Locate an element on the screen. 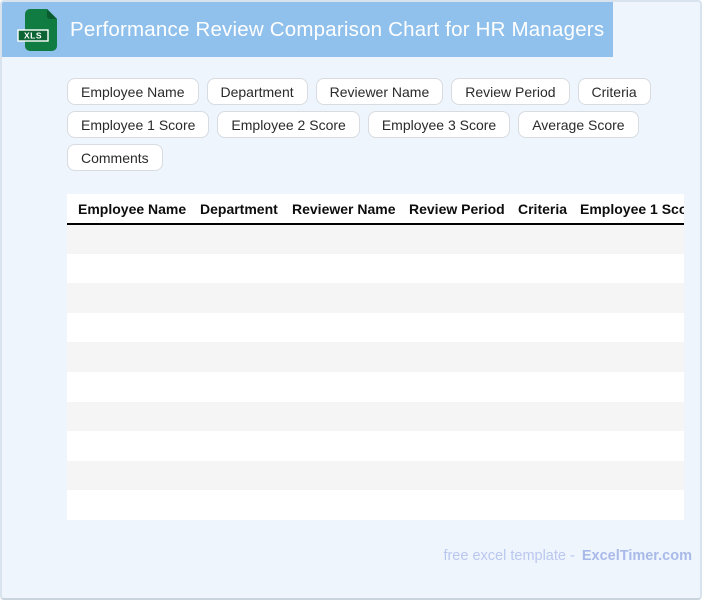  xls-badge-label: XLS is located at coordinates (33, 35).